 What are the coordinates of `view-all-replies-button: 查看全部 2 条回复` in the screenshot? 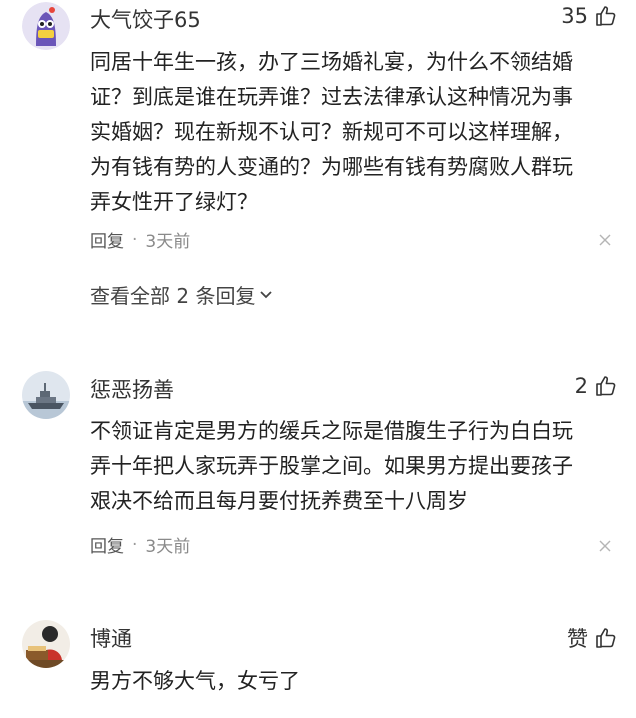 It's located at (181, 294).